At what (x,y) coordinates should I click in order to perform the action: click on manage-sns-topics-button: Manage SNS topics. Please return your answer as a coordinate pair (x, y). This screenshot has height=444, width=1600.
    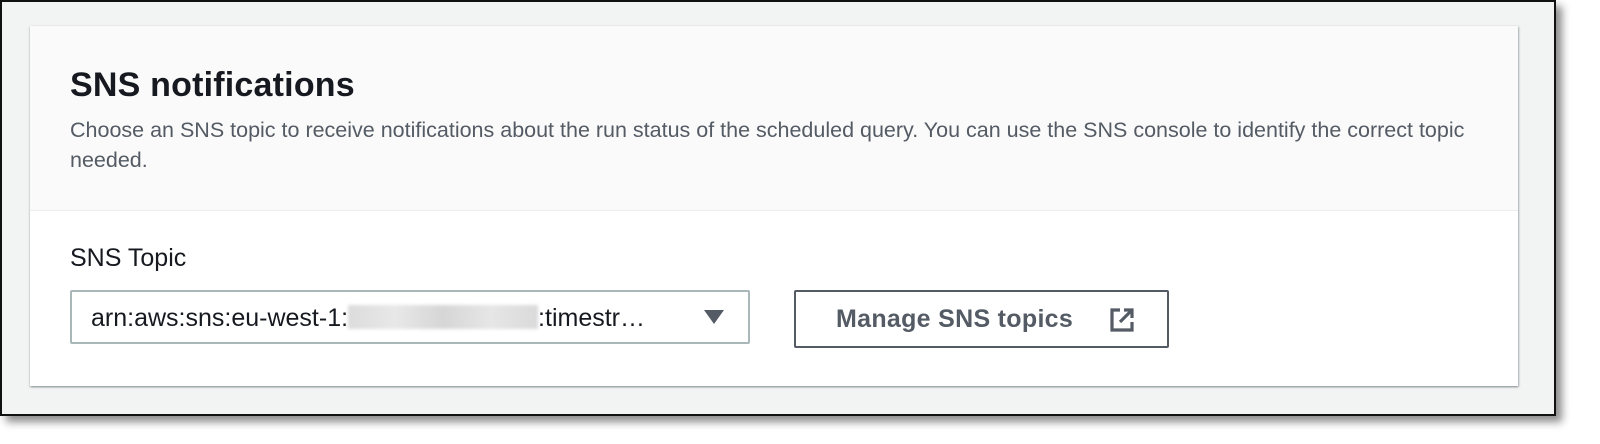
    Looking at the image, I should click on (981, 319).